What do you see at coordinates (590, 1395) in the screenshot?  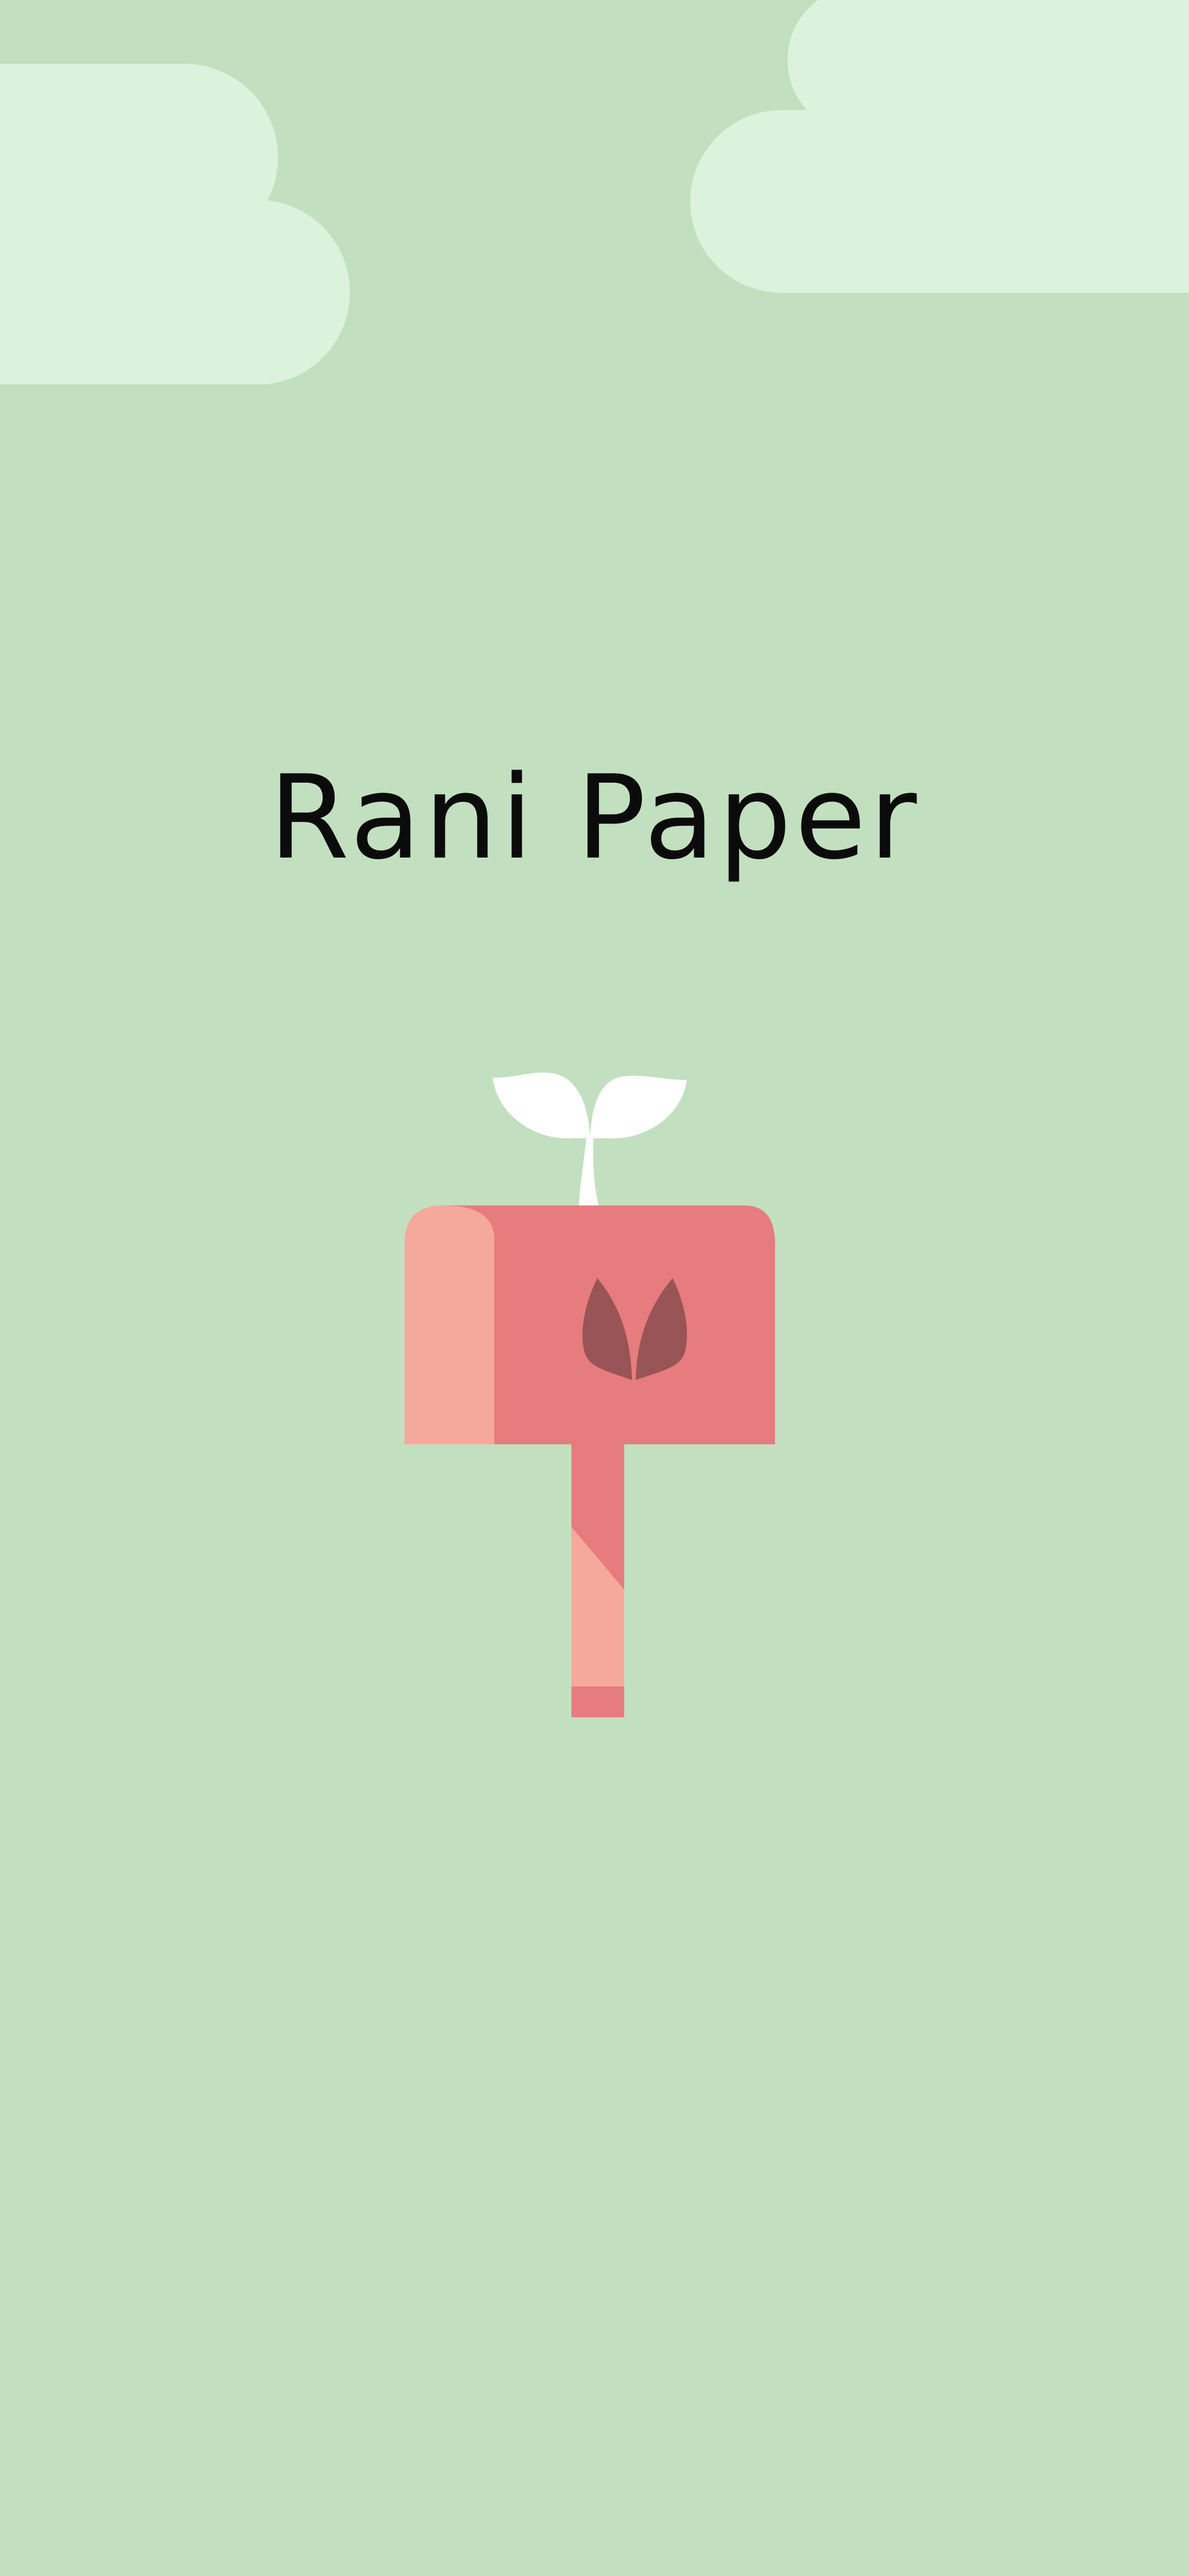 I see `seedling-mailbox-logo` at bounding box center [590, 1395].